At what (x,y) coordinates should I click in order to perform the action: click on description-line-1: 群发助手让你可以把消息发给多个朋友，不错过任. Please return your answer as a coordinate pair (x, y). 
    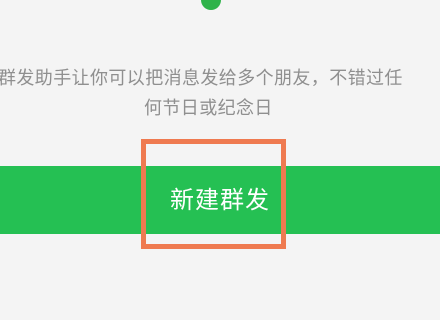
    Looking at the image, I should click on (201, 78).